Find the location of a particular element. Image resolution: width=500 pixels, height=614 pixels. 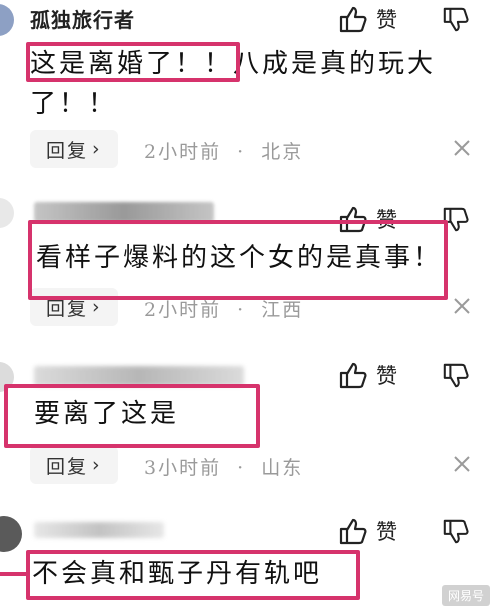

comment-meta: 2小时前 · 北京 is located at coordinates (223, 150).